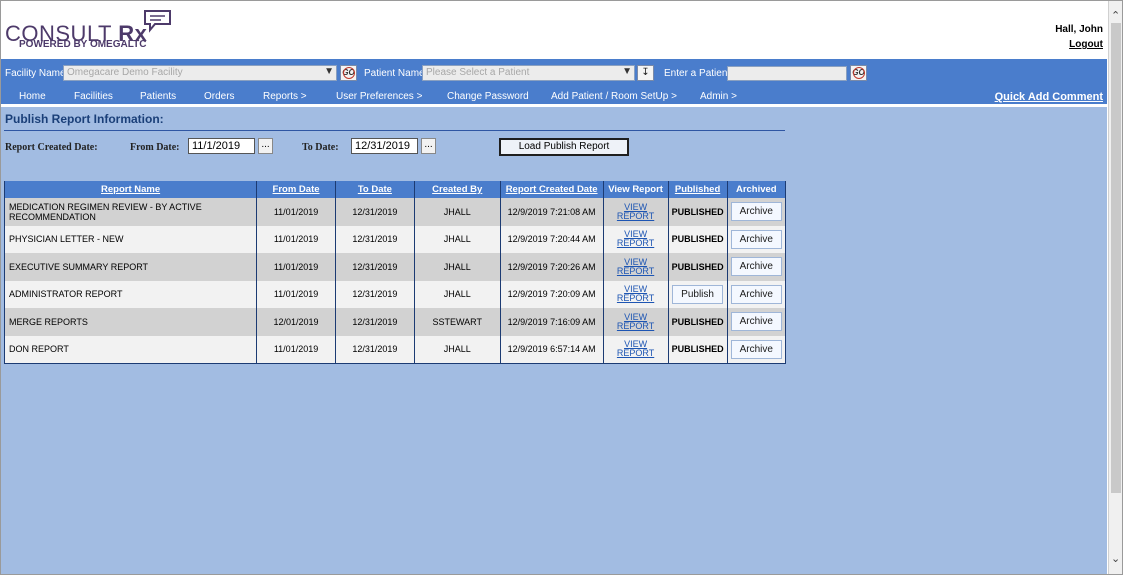  Describe the element at coordinates (296, 322) in the screenshot. I see `from-date-cell: 12/01/2019` at that location.